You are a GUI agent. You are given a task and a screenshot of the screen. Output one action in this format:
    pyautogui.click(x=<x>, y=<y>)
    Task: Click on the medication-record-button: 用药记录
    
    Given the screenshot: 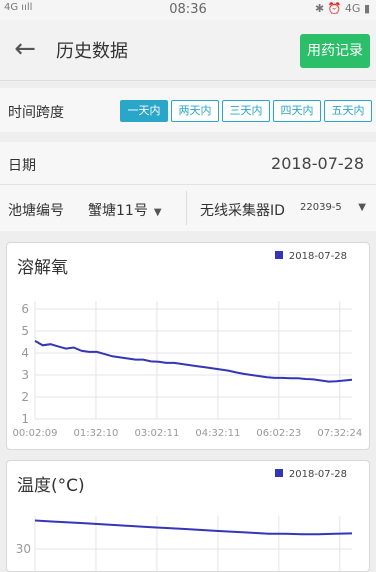 What is the action you would take?
    pyautogui.click(x=335, y=51)
    